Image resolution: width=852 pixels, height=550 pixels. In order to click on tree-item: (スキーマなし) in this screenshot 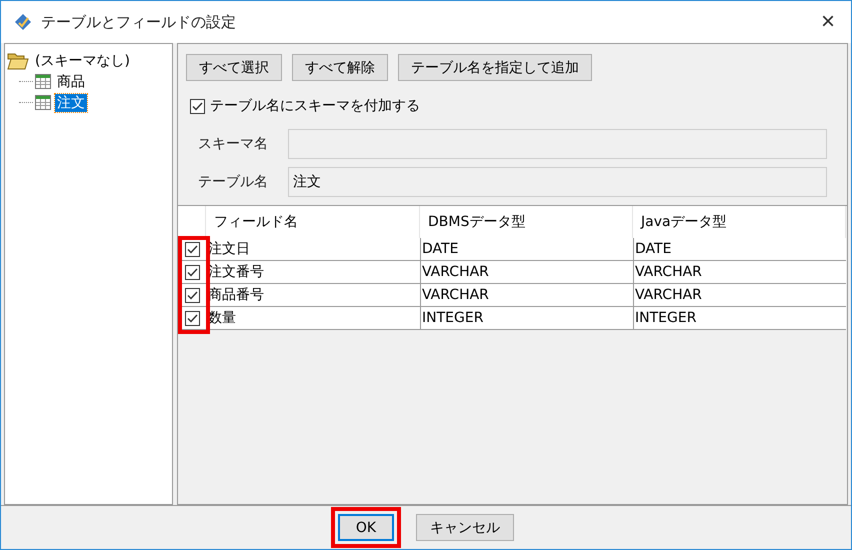, I will do `click(82, 61)`.